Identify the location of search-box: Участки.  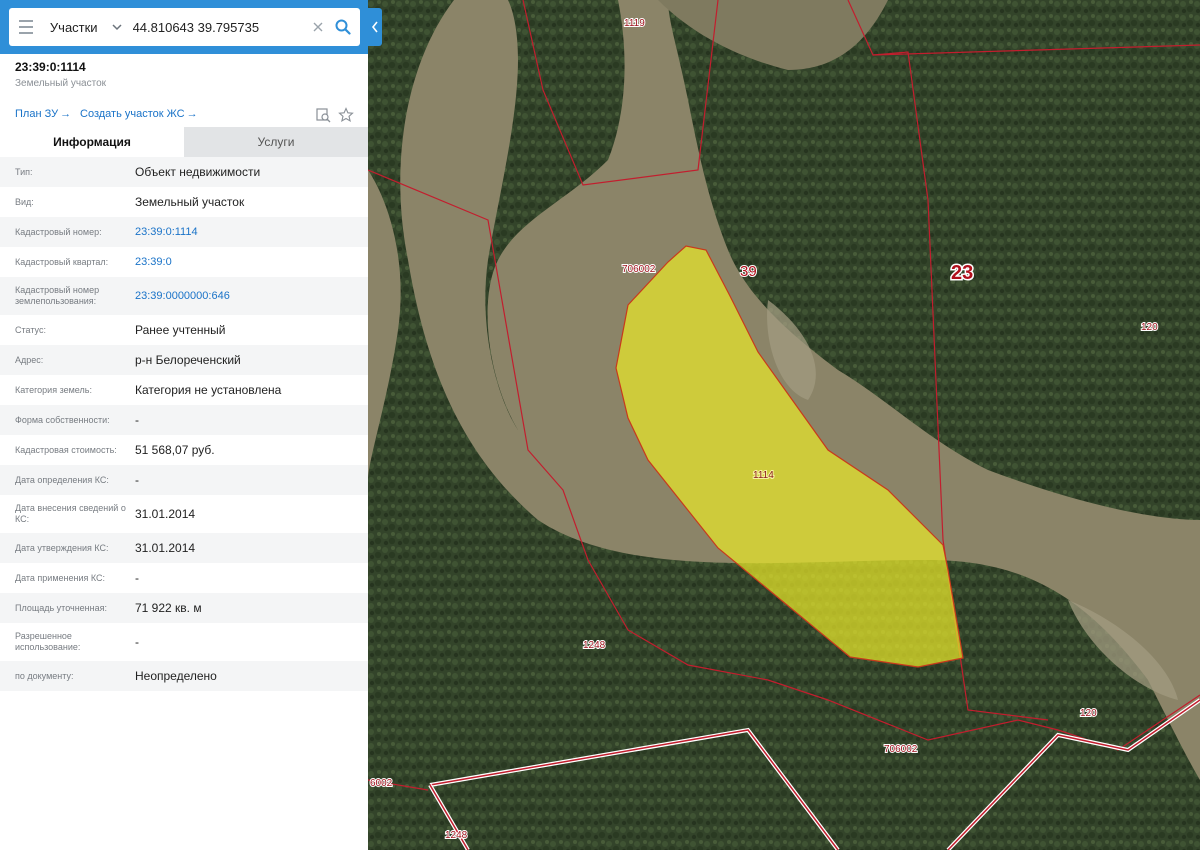
(184, 27).